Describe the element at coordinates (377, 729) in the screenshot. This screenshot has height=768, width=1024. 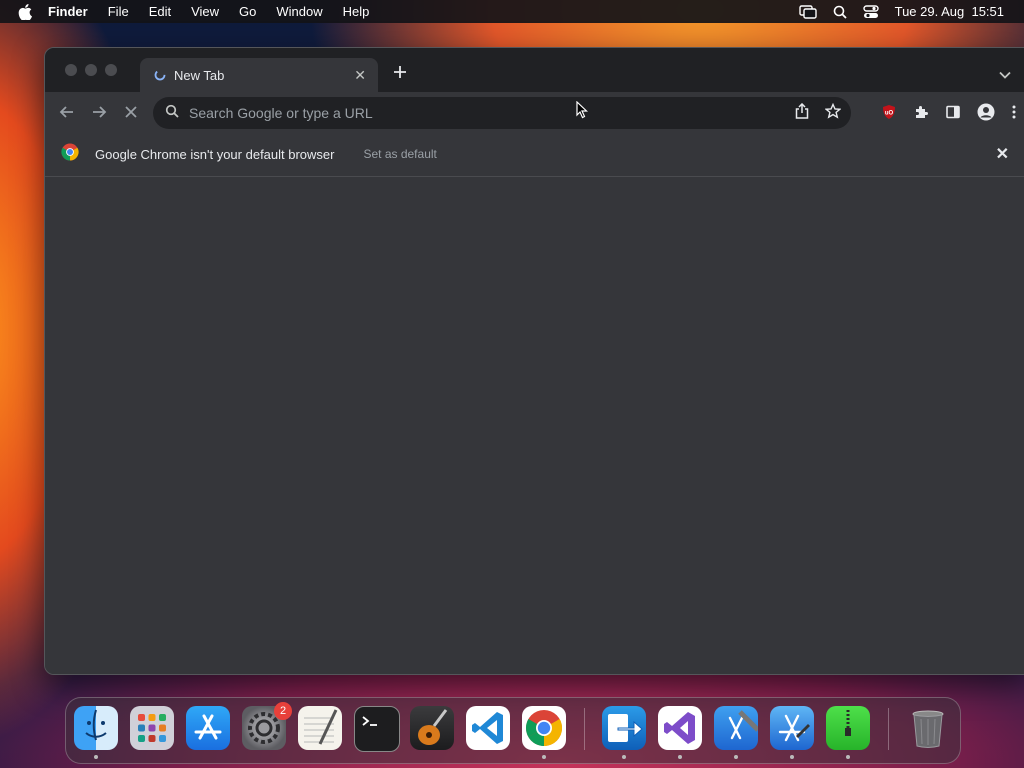
I see `terminal-dock-icon` at that location.